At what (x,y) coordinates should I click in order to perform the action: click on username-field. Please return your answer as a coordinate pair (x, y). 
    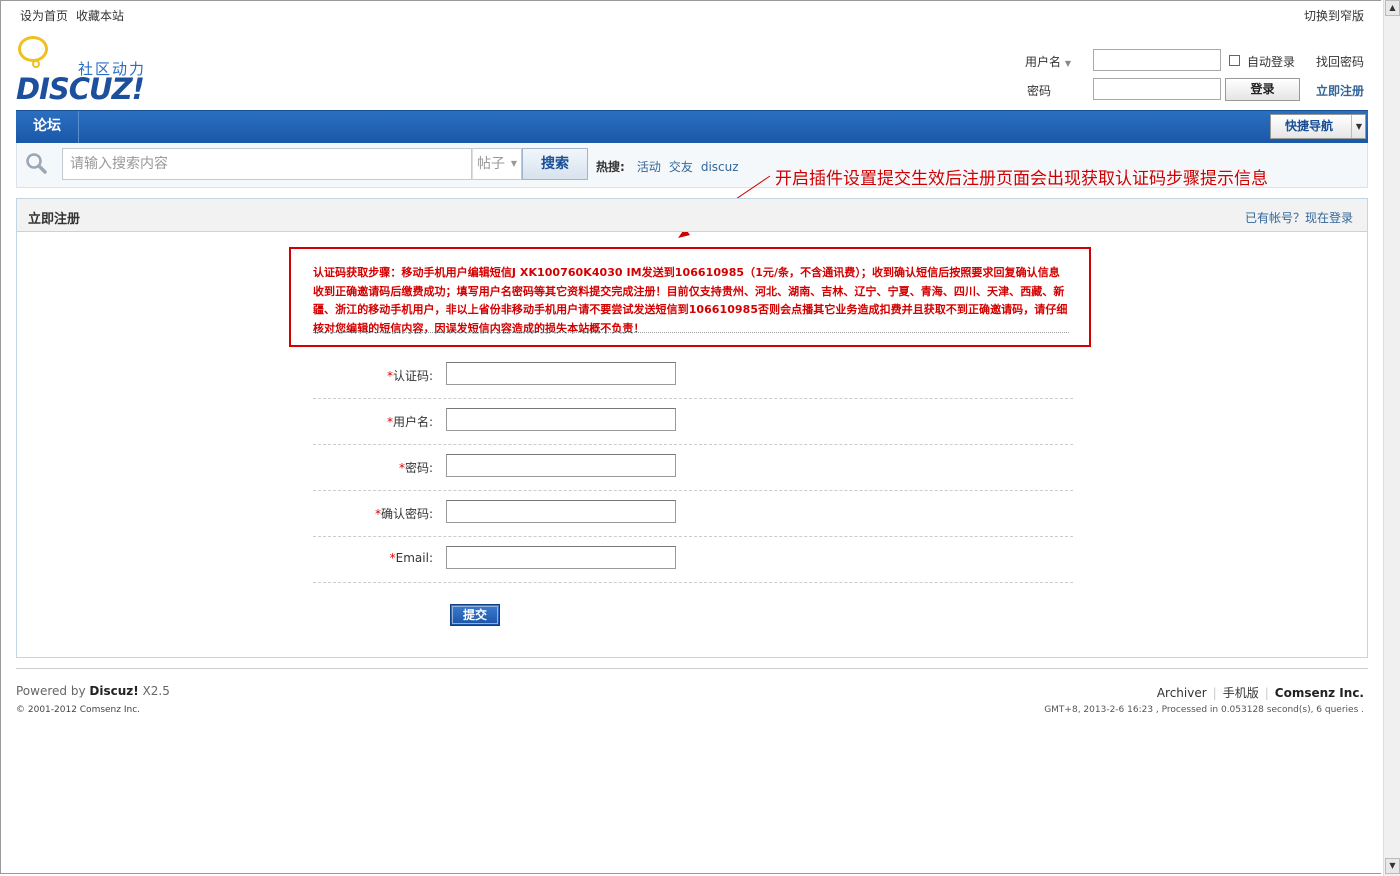
    Looking at the image, I should click on (561, 419).